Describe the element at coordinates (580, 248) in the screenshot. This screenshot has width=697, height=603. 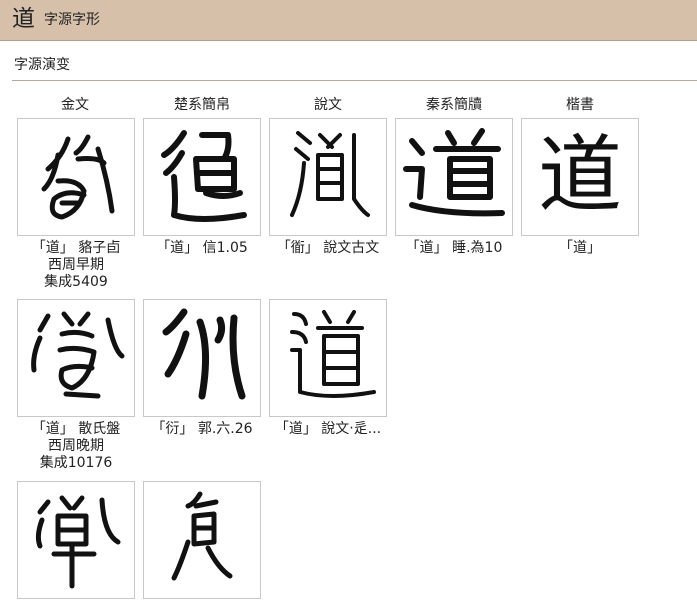
I see `glyph-caption: 「道」` at that location.